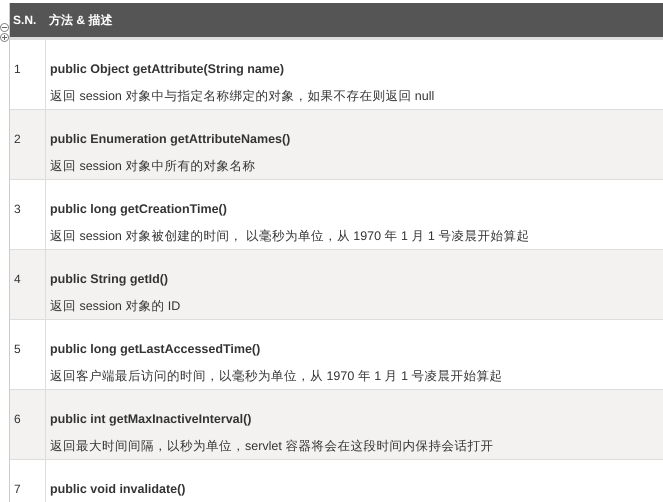  I want to click on row-number: 2, so click(17, 139).